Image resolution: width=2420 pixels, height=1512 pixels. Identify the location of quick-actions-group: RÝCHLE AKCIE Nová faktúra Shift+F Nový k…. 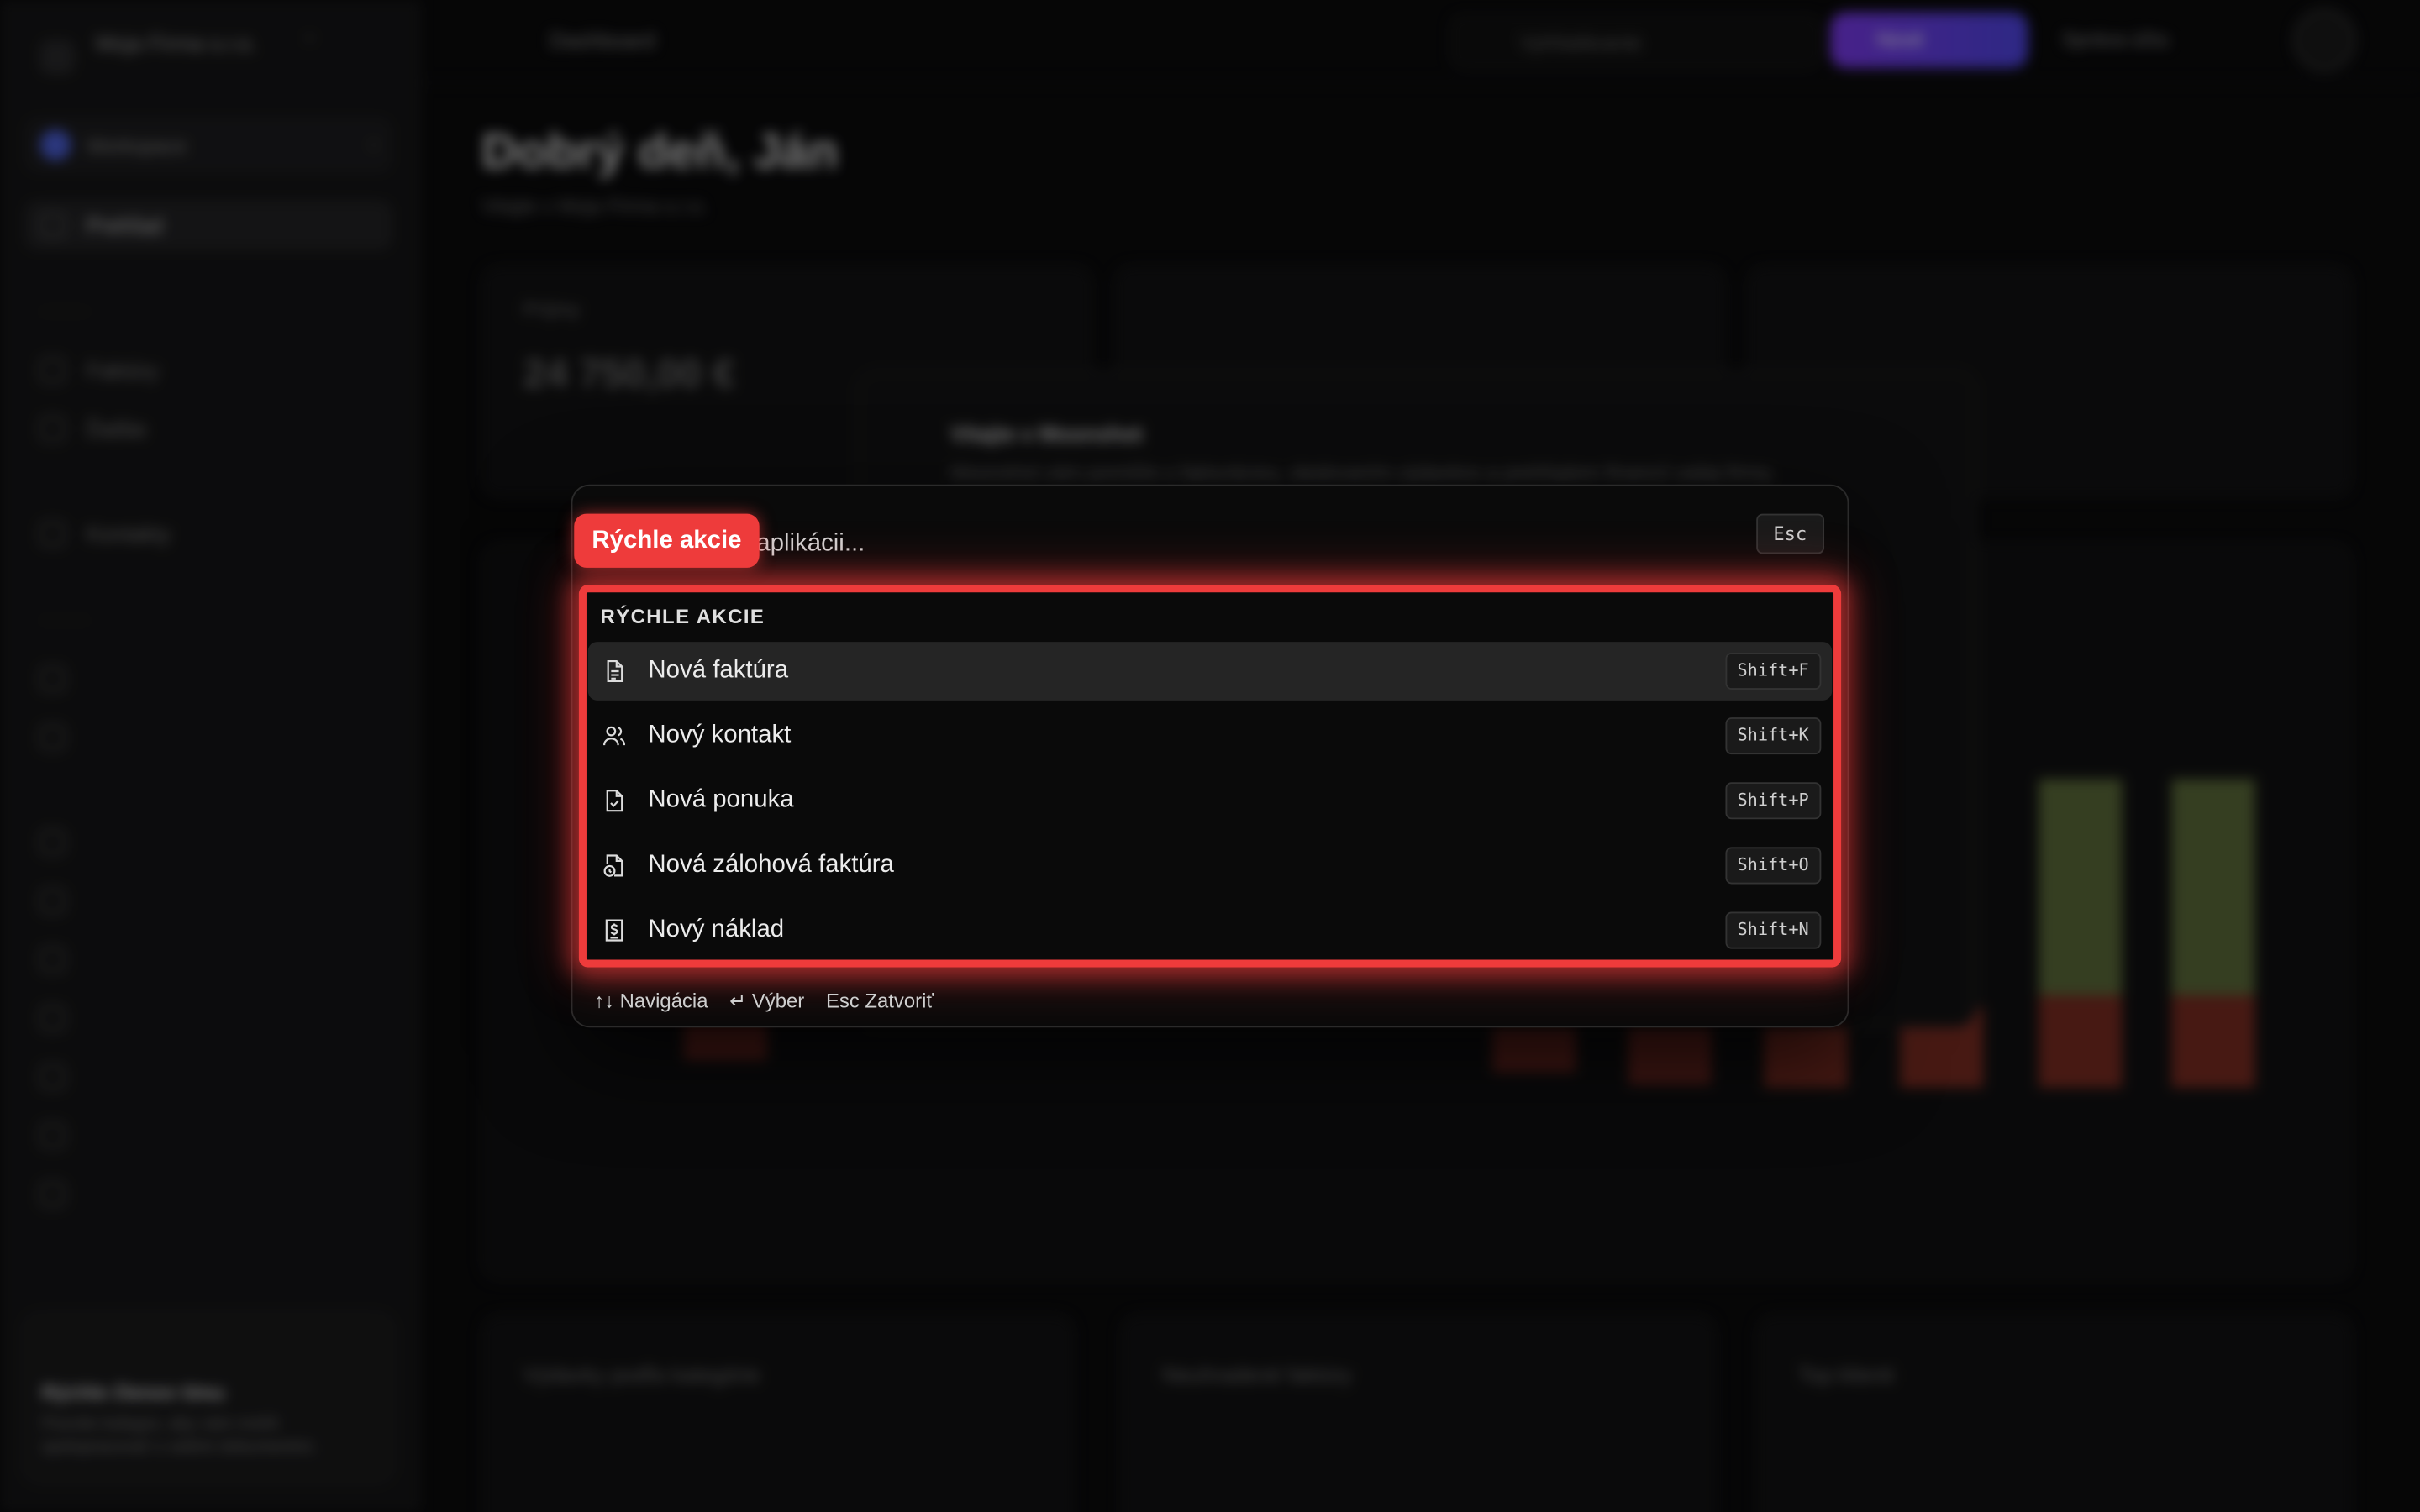
(1210, 776).